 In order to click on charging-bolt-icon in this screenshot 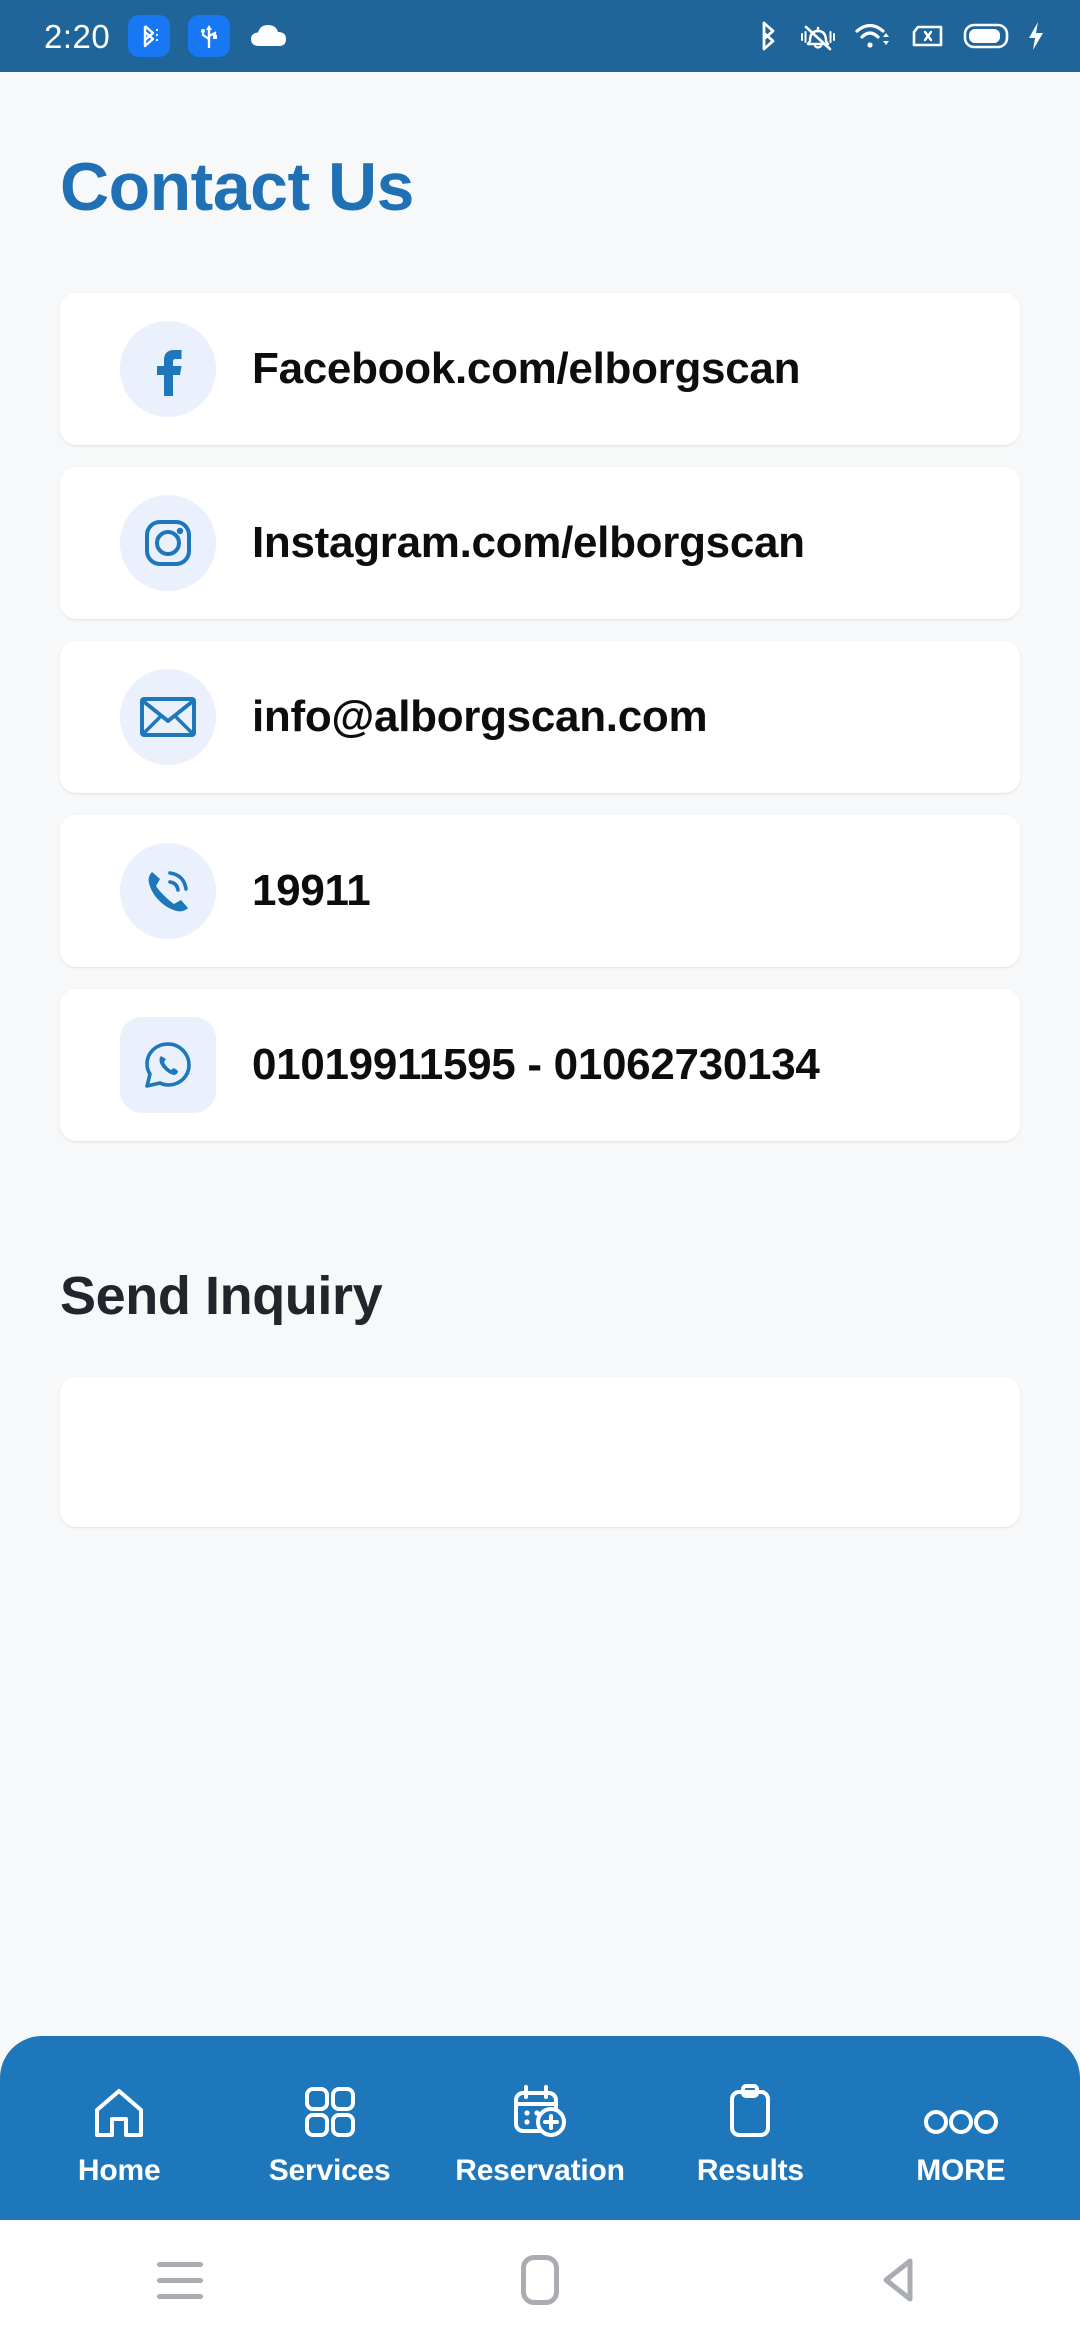, I will do `click(1036, 36)`.